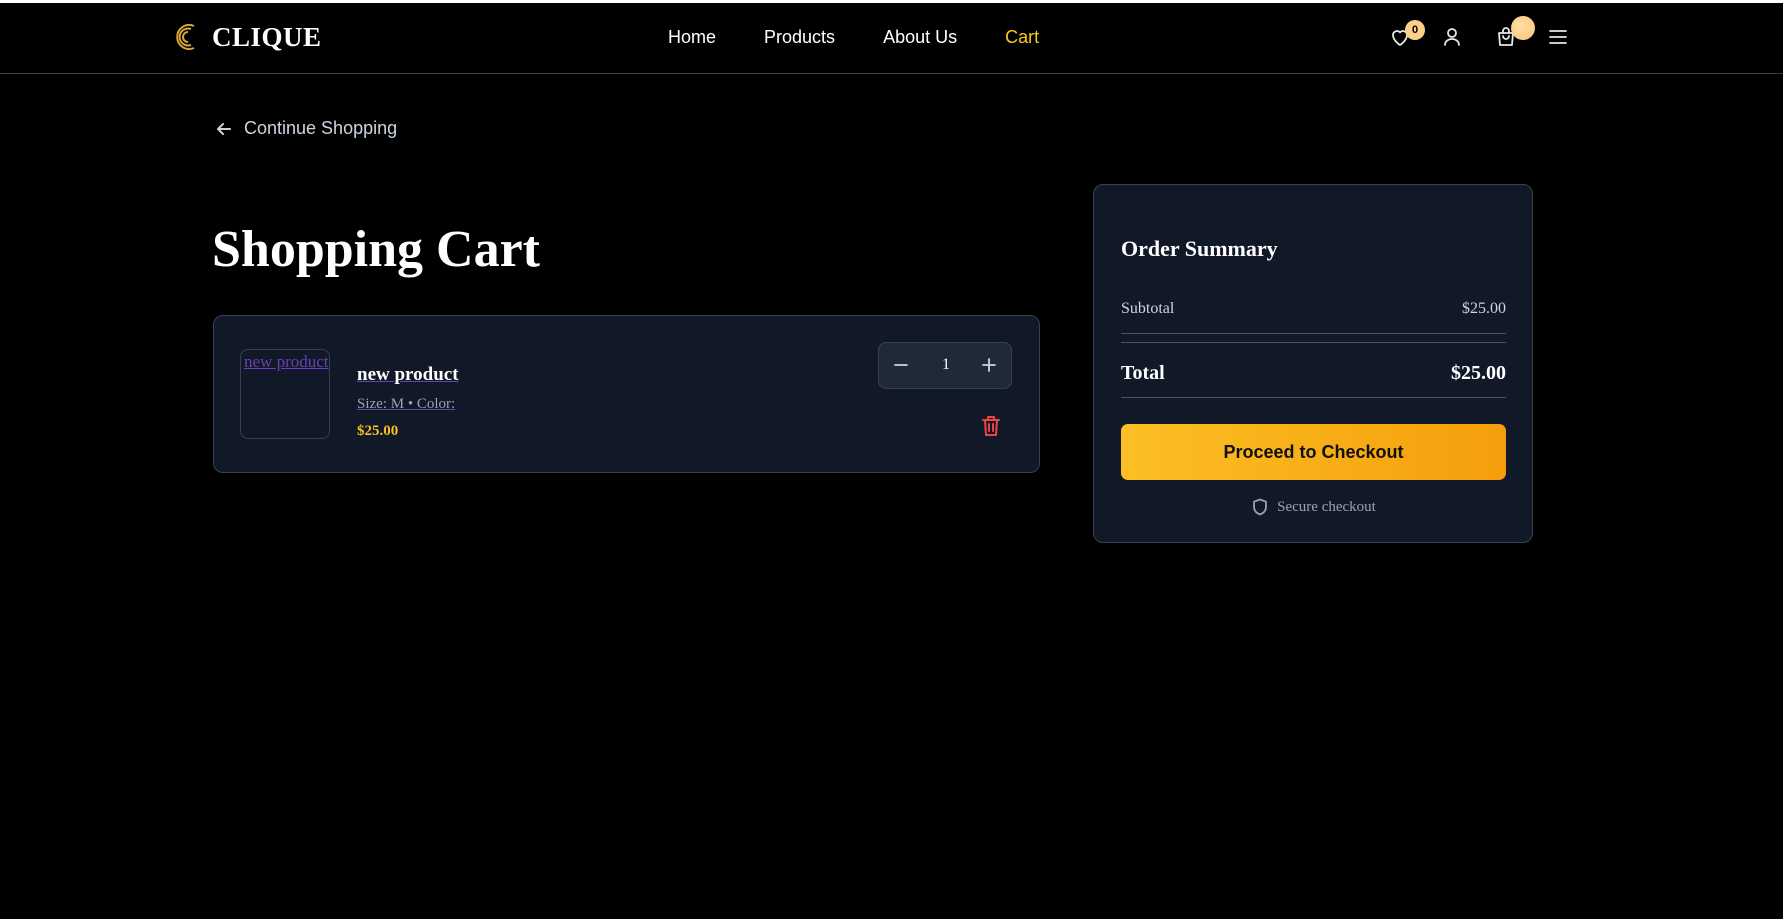  I want to click on product-image: new product, so click(285, 394).